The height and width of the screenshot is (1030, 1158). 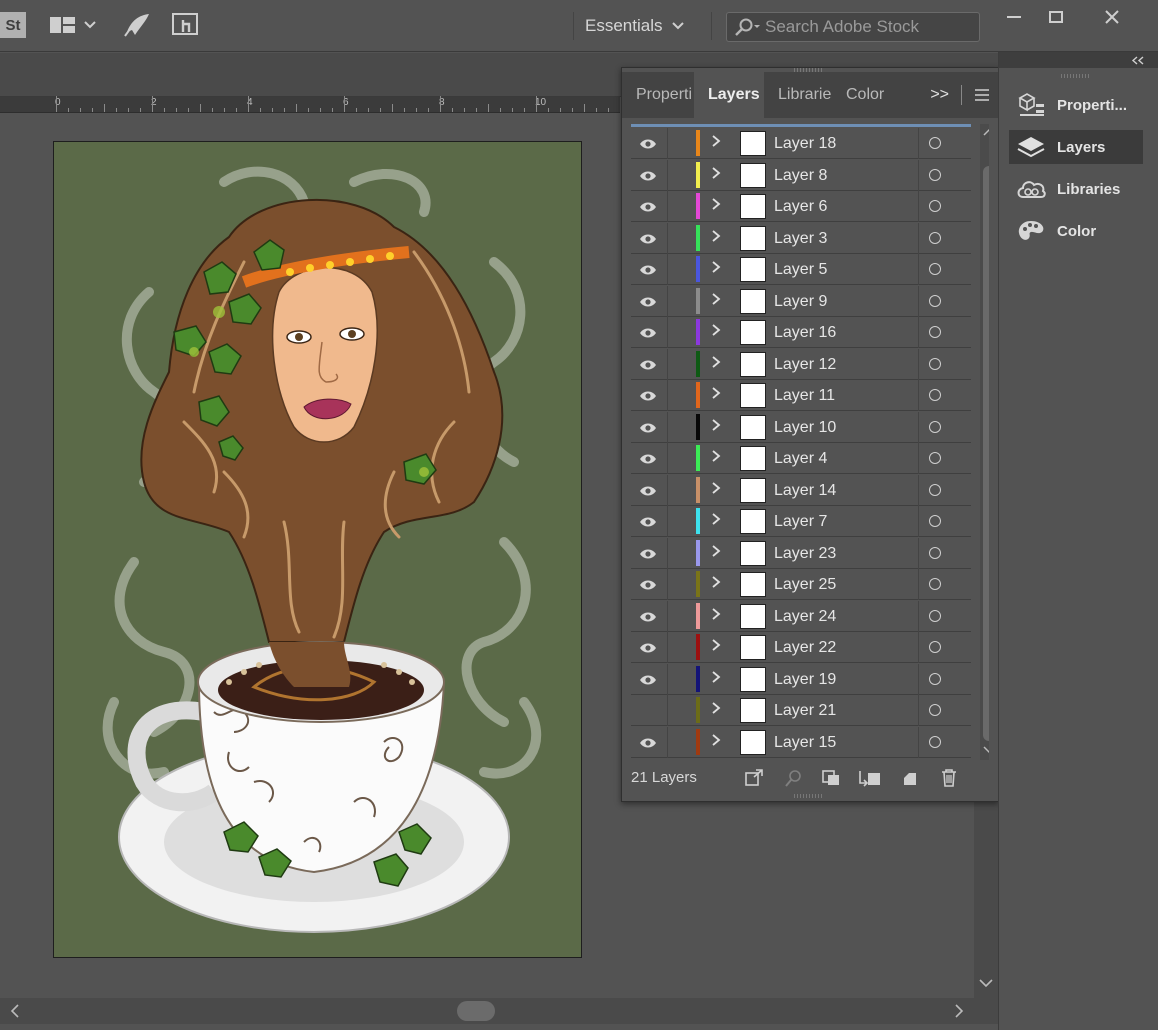 What do you see at coordinates (729, 95) in the screenshot?
I see `tab-layers: Layers` at bounding box center [729, 95].